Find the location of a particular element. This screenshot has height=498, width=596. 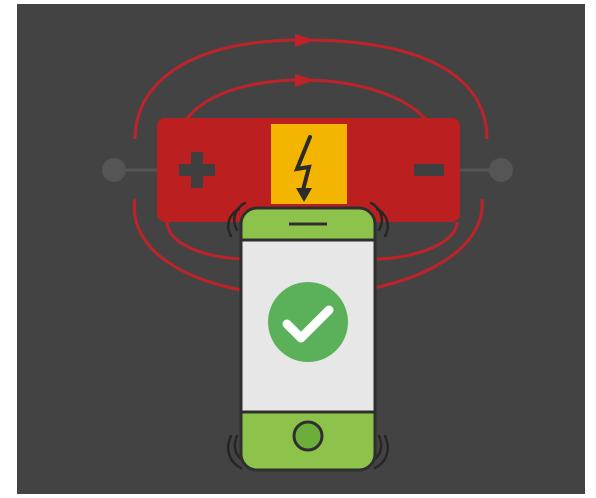

terminal-left is located at coordinates (114, 170).